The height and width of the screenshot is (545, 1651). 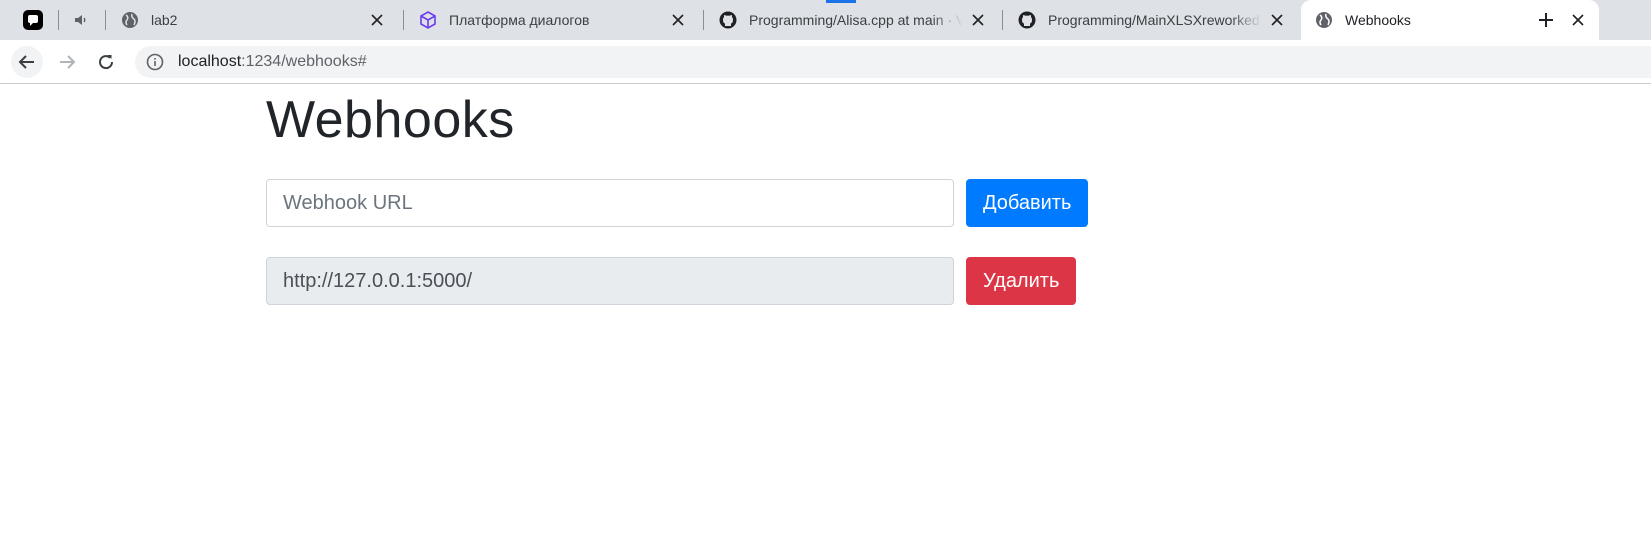 I want to click on reload-button, so click(x=106, y=62).